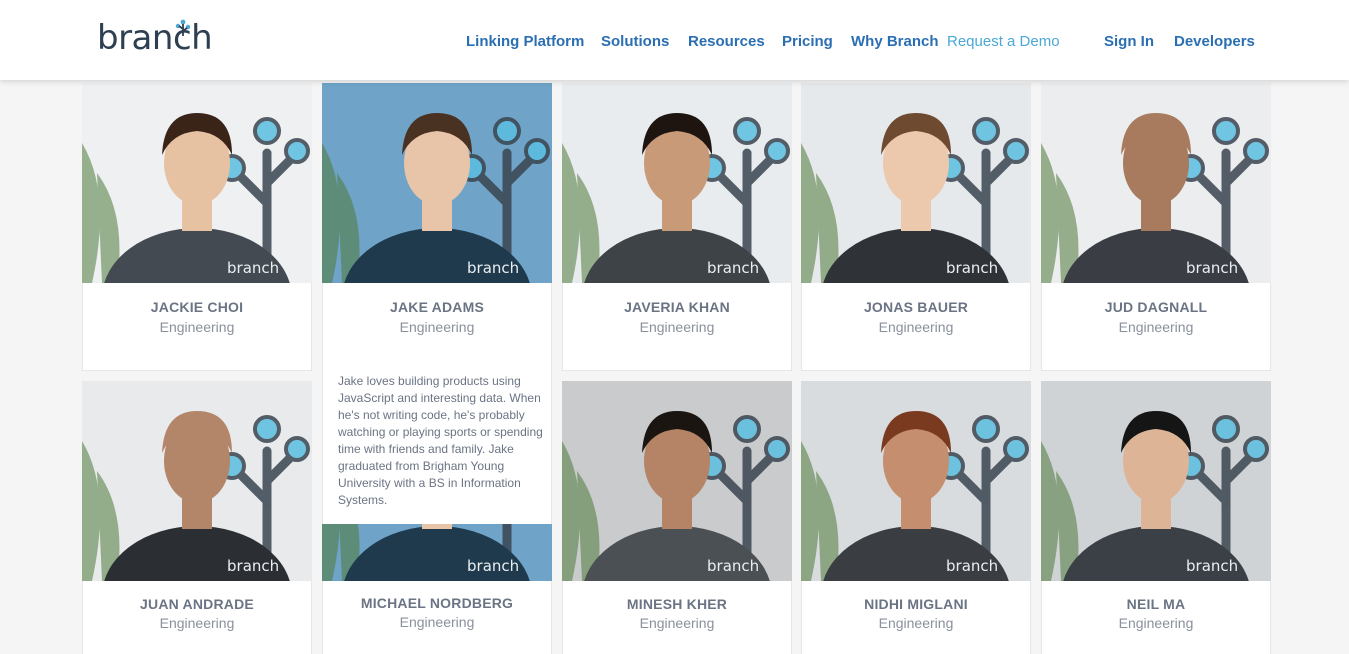 The width and height of the screenshot is (1349, 654). I want to click on team-member-name: NIDHI MIGLANI, so click(916, 604).